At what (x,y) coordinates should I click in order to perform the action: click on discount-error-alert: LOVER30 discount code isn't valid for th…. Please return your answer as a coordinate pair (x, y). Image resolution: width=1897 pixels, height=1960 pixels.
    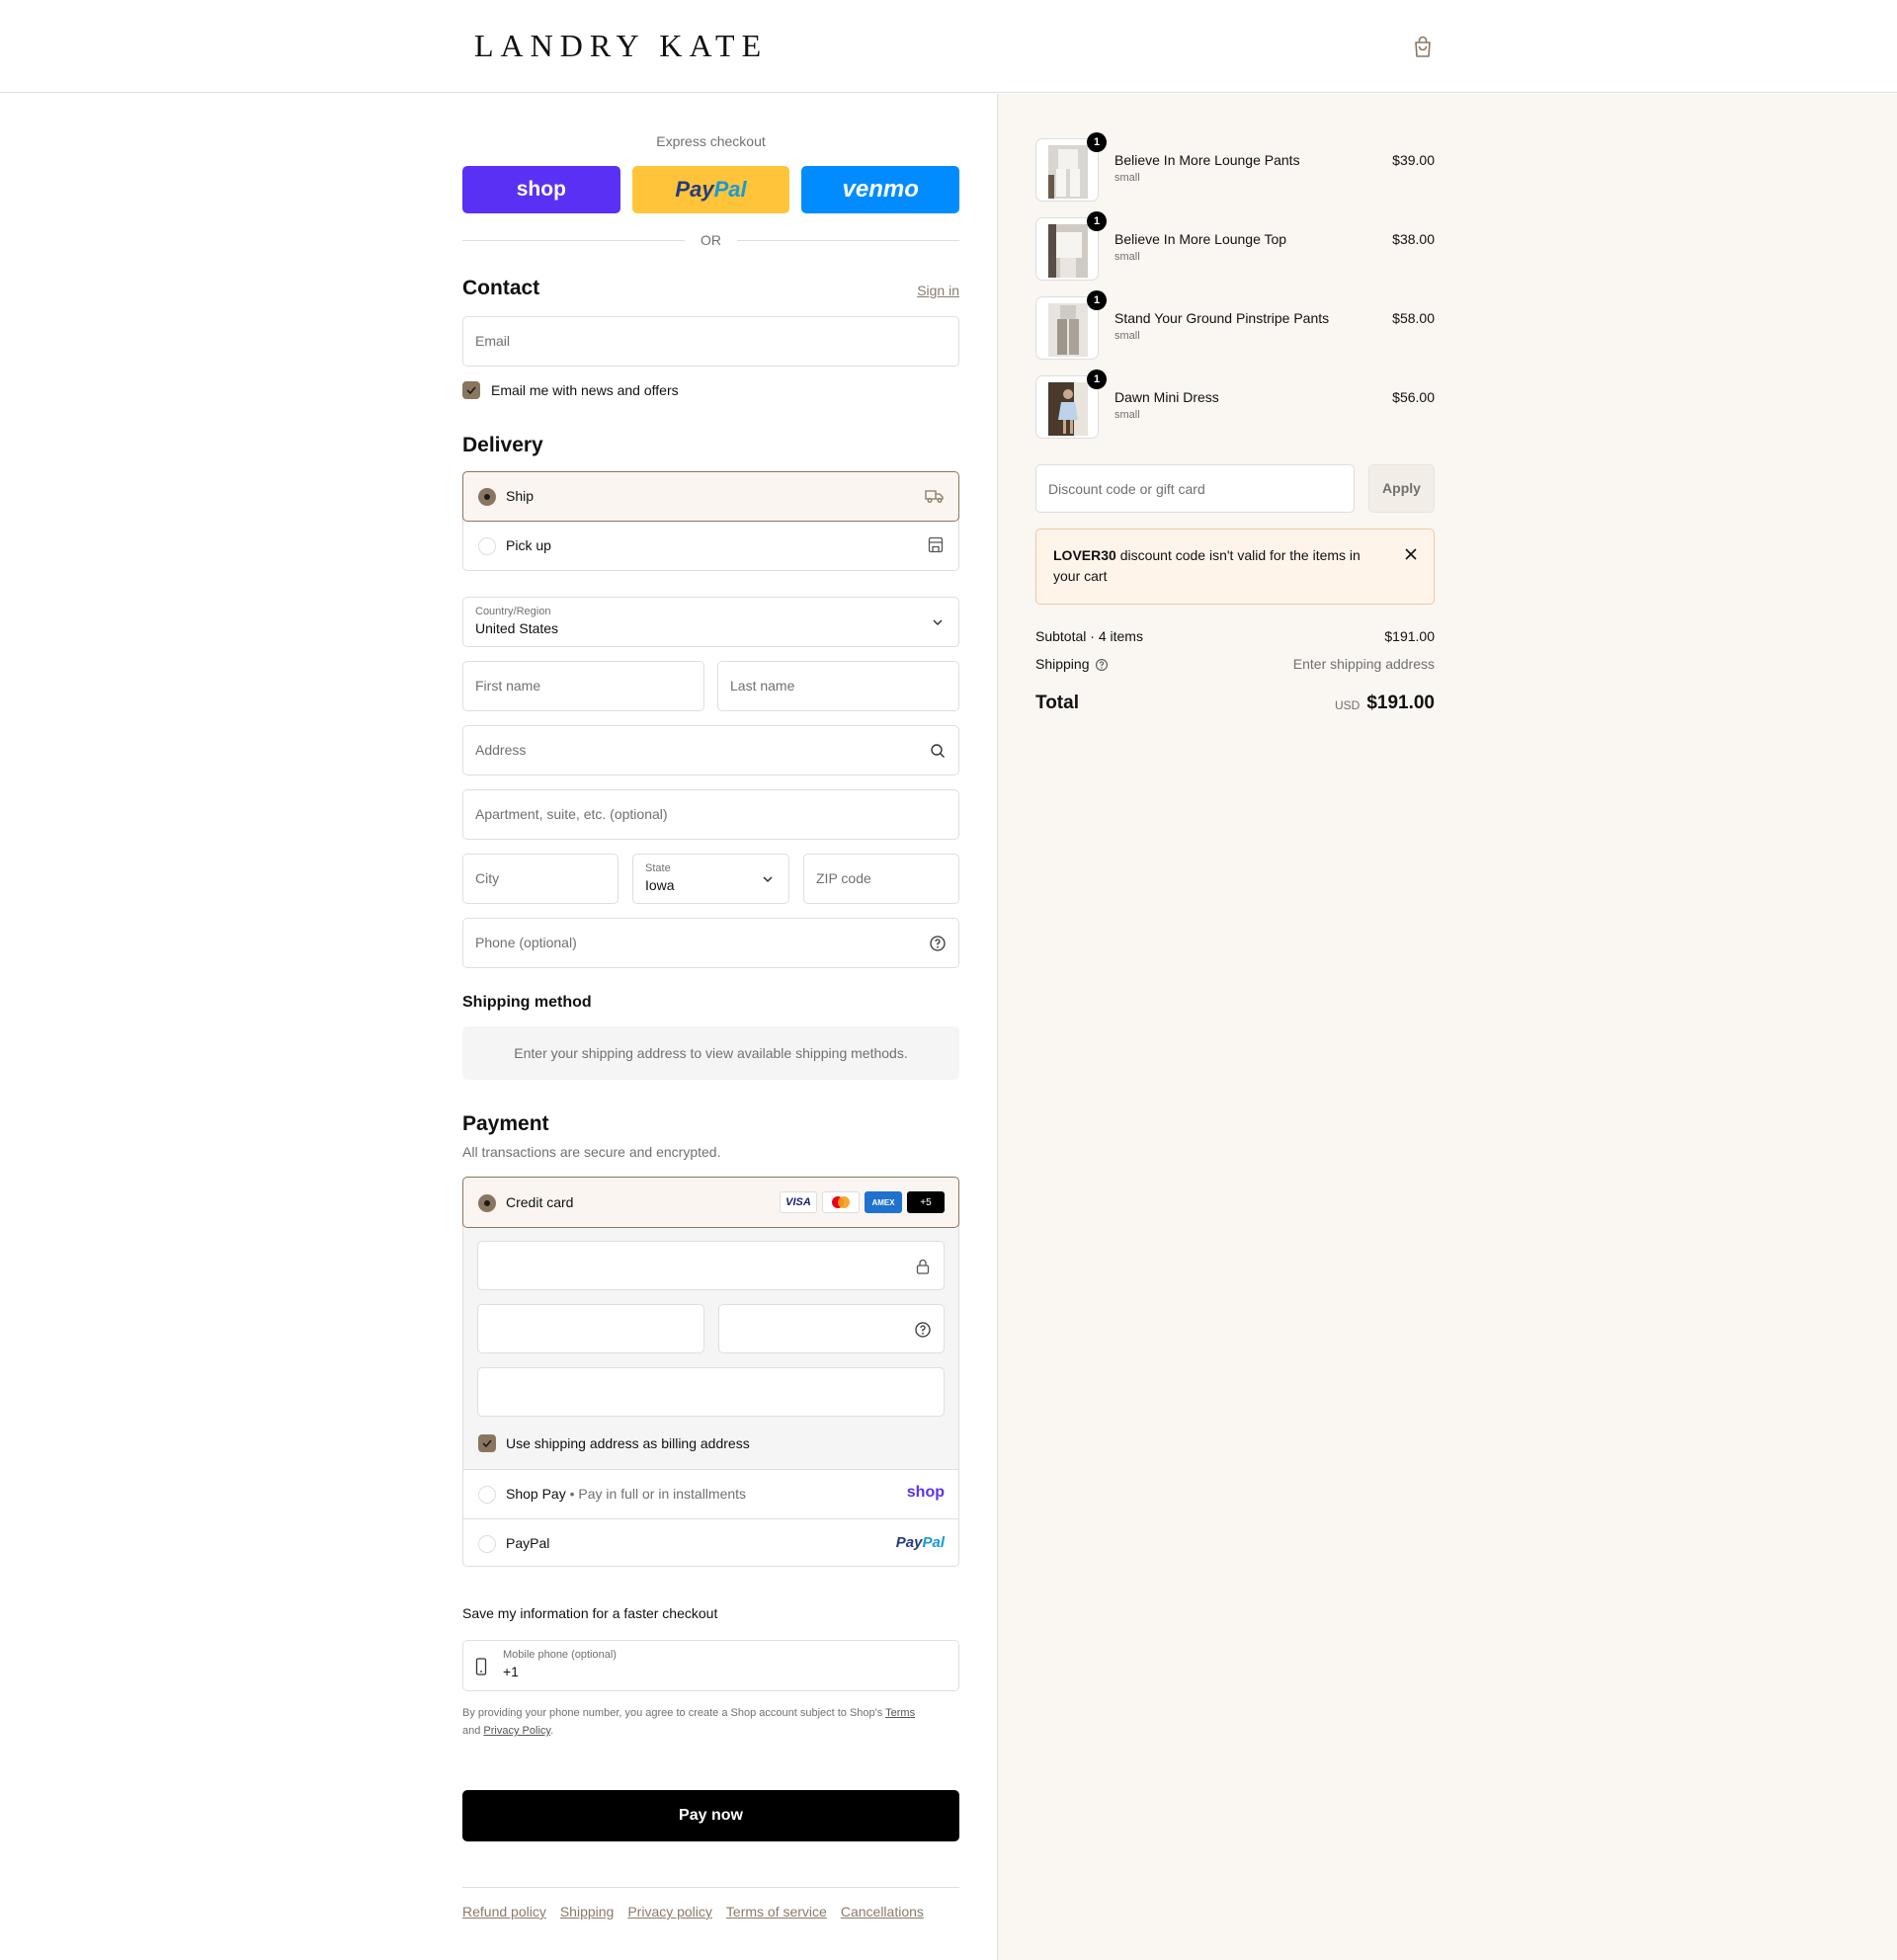
    Looking at the image, I should click on (1235, 567).